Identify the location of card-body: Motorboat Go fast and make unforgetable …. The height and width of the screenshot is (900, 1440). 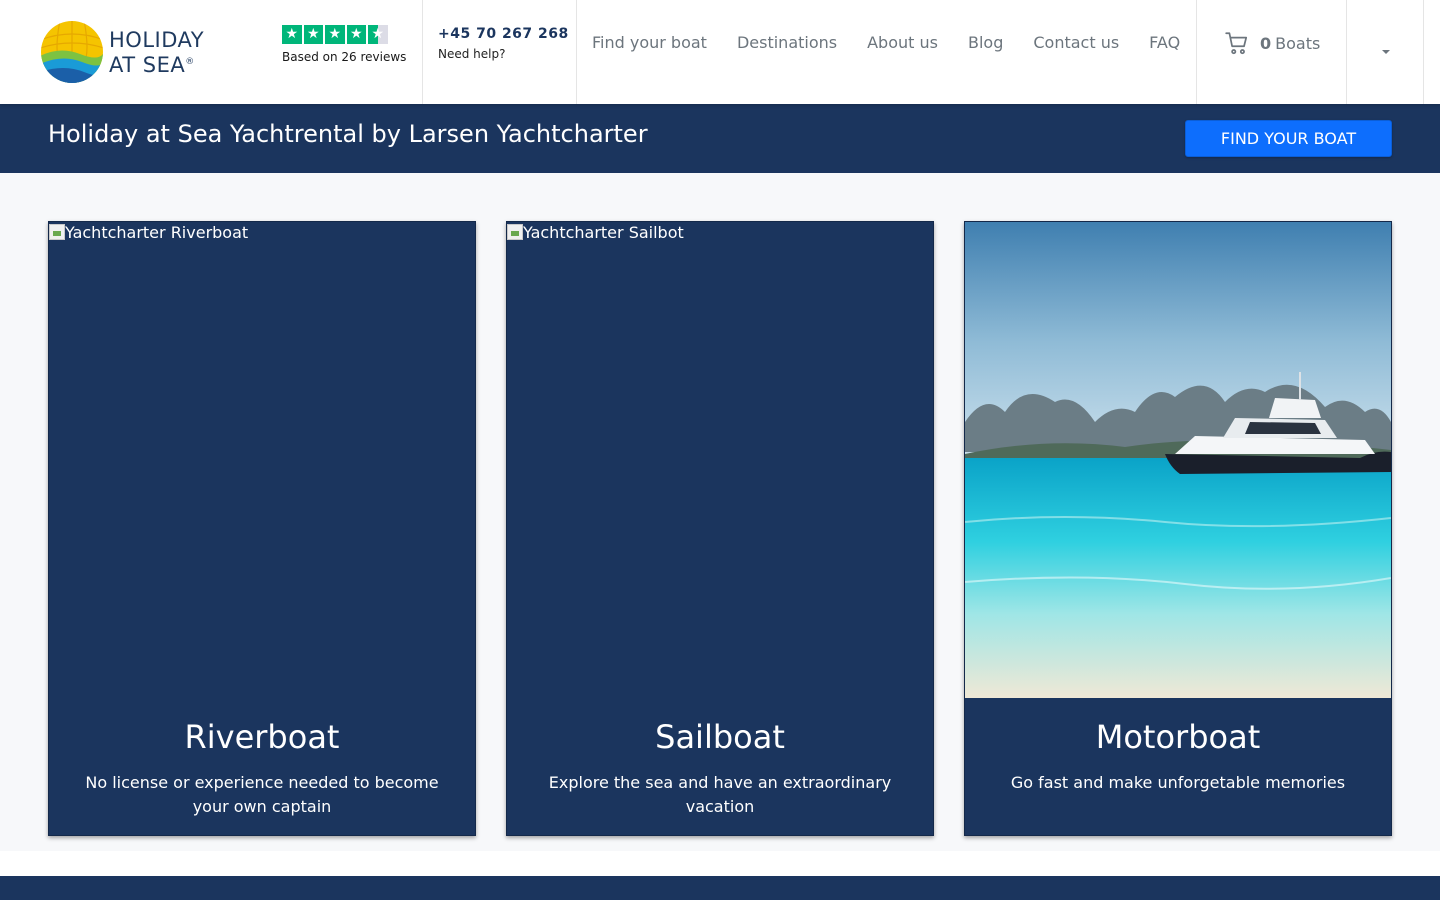
(1178, 746).